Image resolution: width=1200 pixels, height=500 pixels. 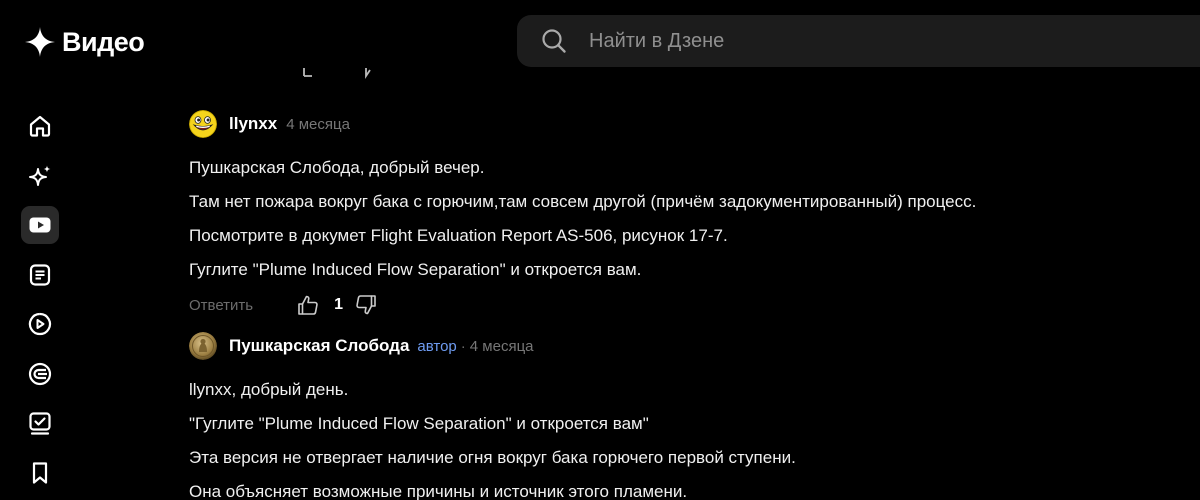 I want to click on comment-header: Пушкарская Слобода автор · 4 месяца, so click(x=679, y=346).